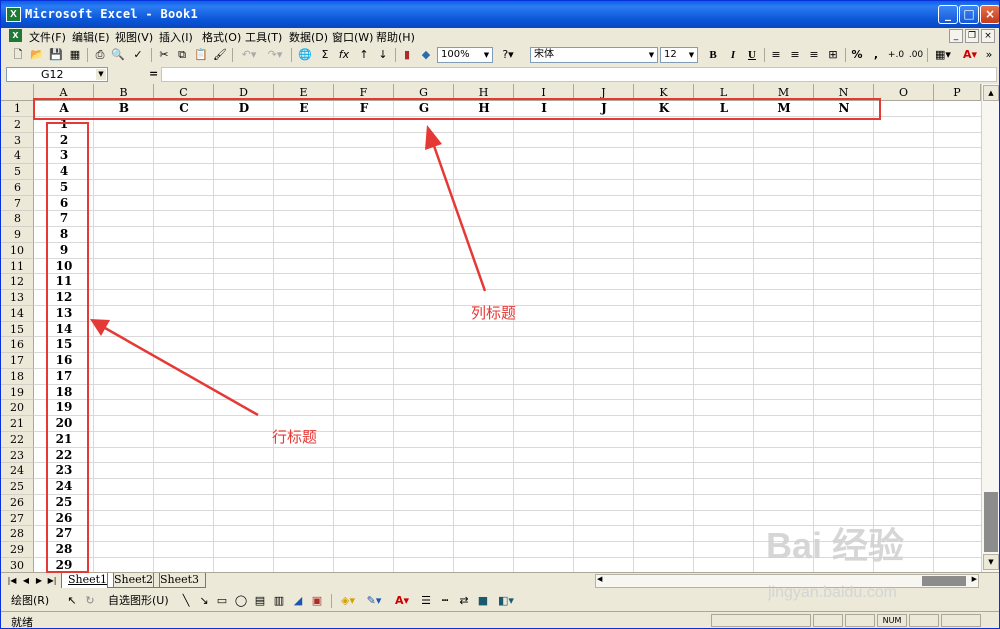  I want to click on row-header: 11, so click(17, 266).